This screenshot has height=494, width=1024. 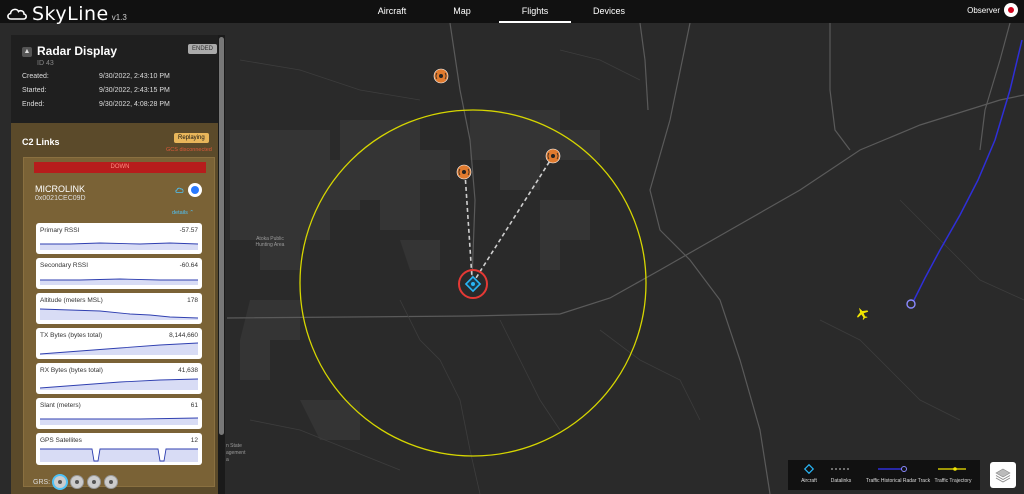 I want to click on metric-label: RX Bytes (bytes total), so click(x=71, y=370).